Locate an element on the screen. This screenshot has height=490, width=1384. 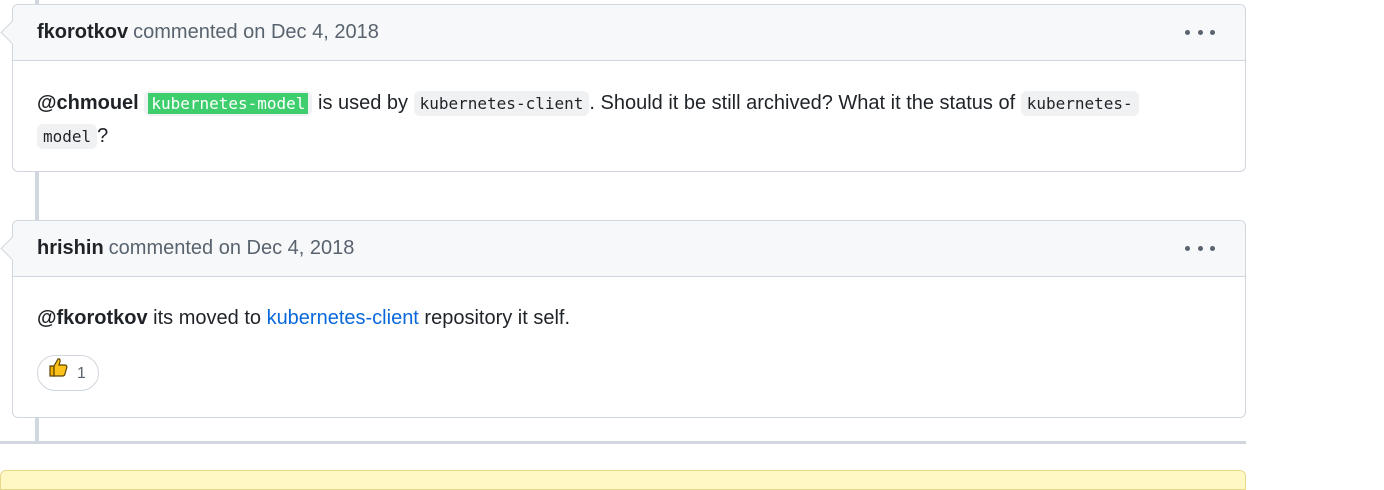
highlighted-text: kubernetes-model is located at coordinates (228, 103).